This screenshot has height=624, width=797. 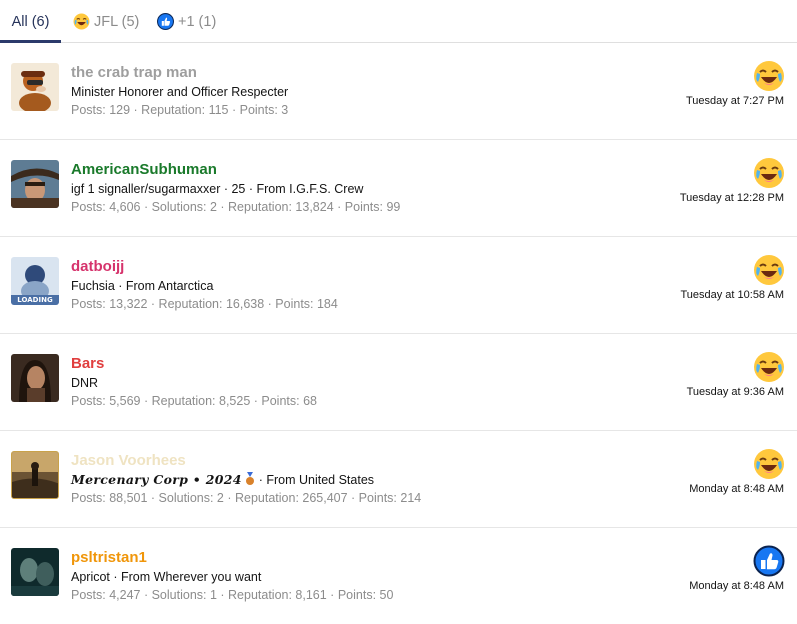 I want to click on username-link: Jason Voorhees, so click(x=128, y=460).